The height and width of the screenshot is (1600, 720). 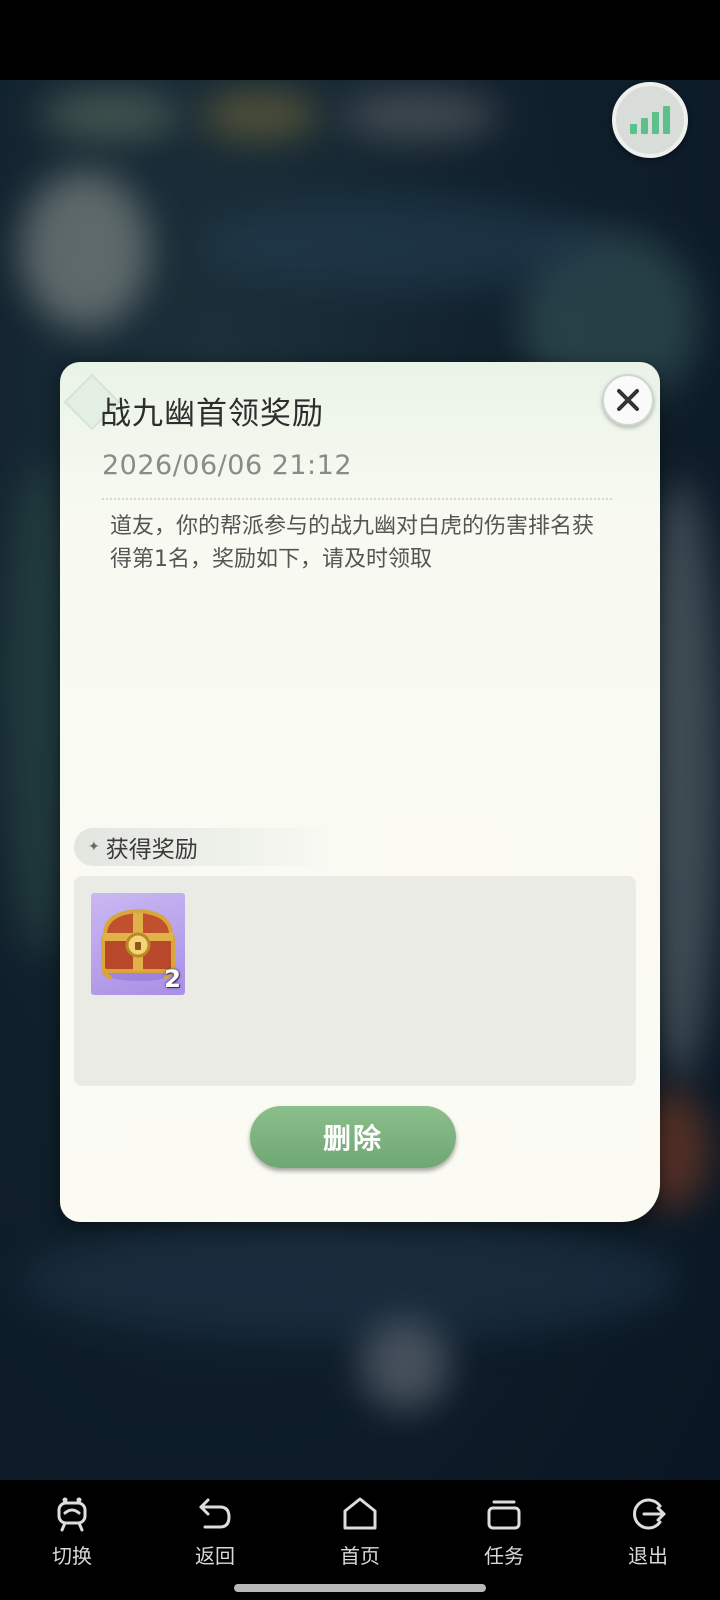 What do you see at coordinates (504, 1515) in the screenshot?
I see `tasks-icon` at bounding box center [504, 1515].